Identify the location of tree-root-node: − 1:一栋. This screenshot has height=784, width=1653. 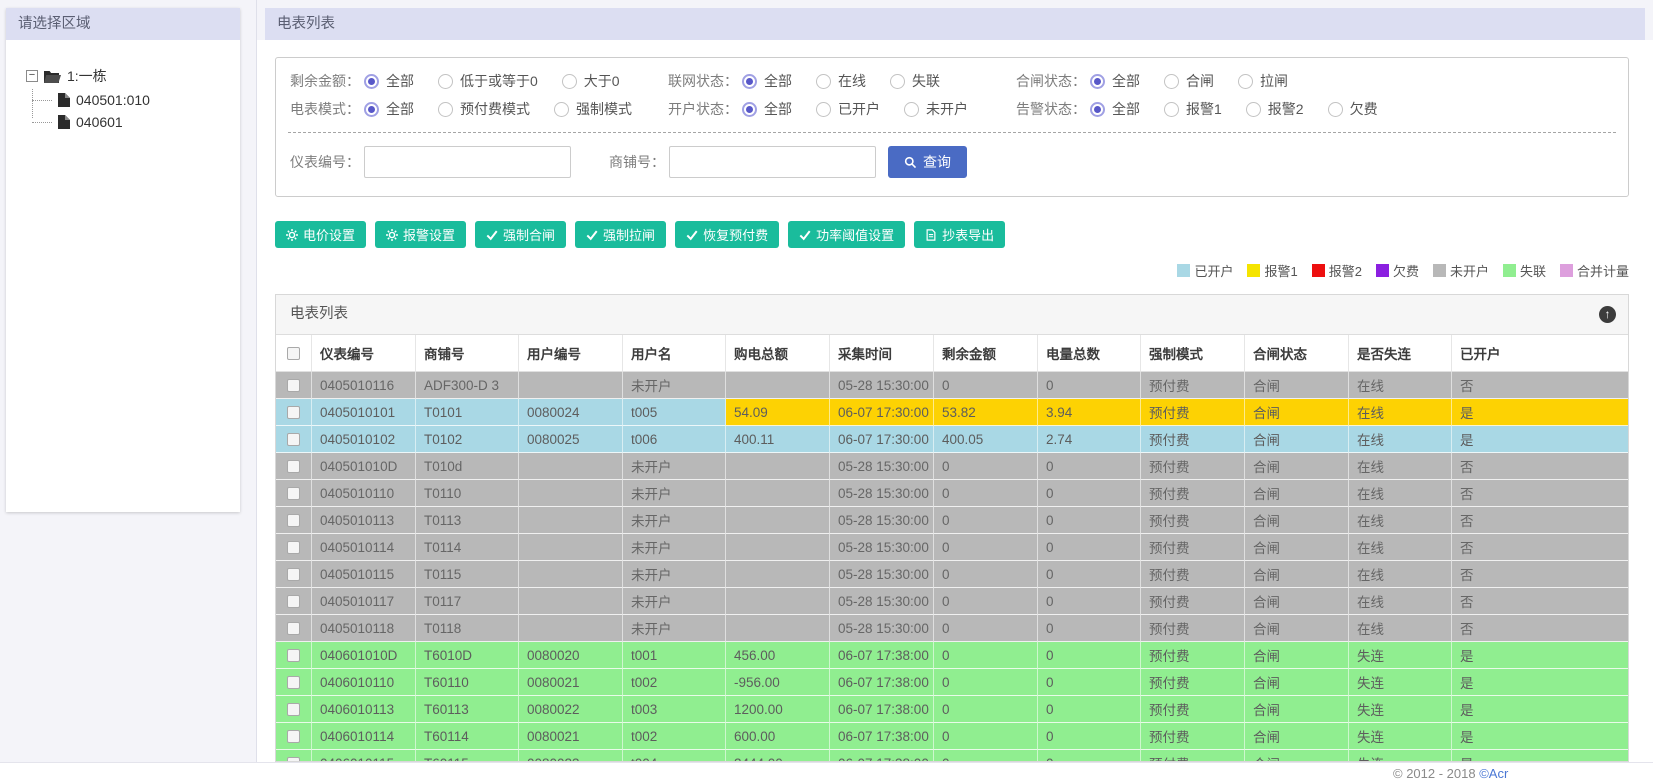
(133, 76).